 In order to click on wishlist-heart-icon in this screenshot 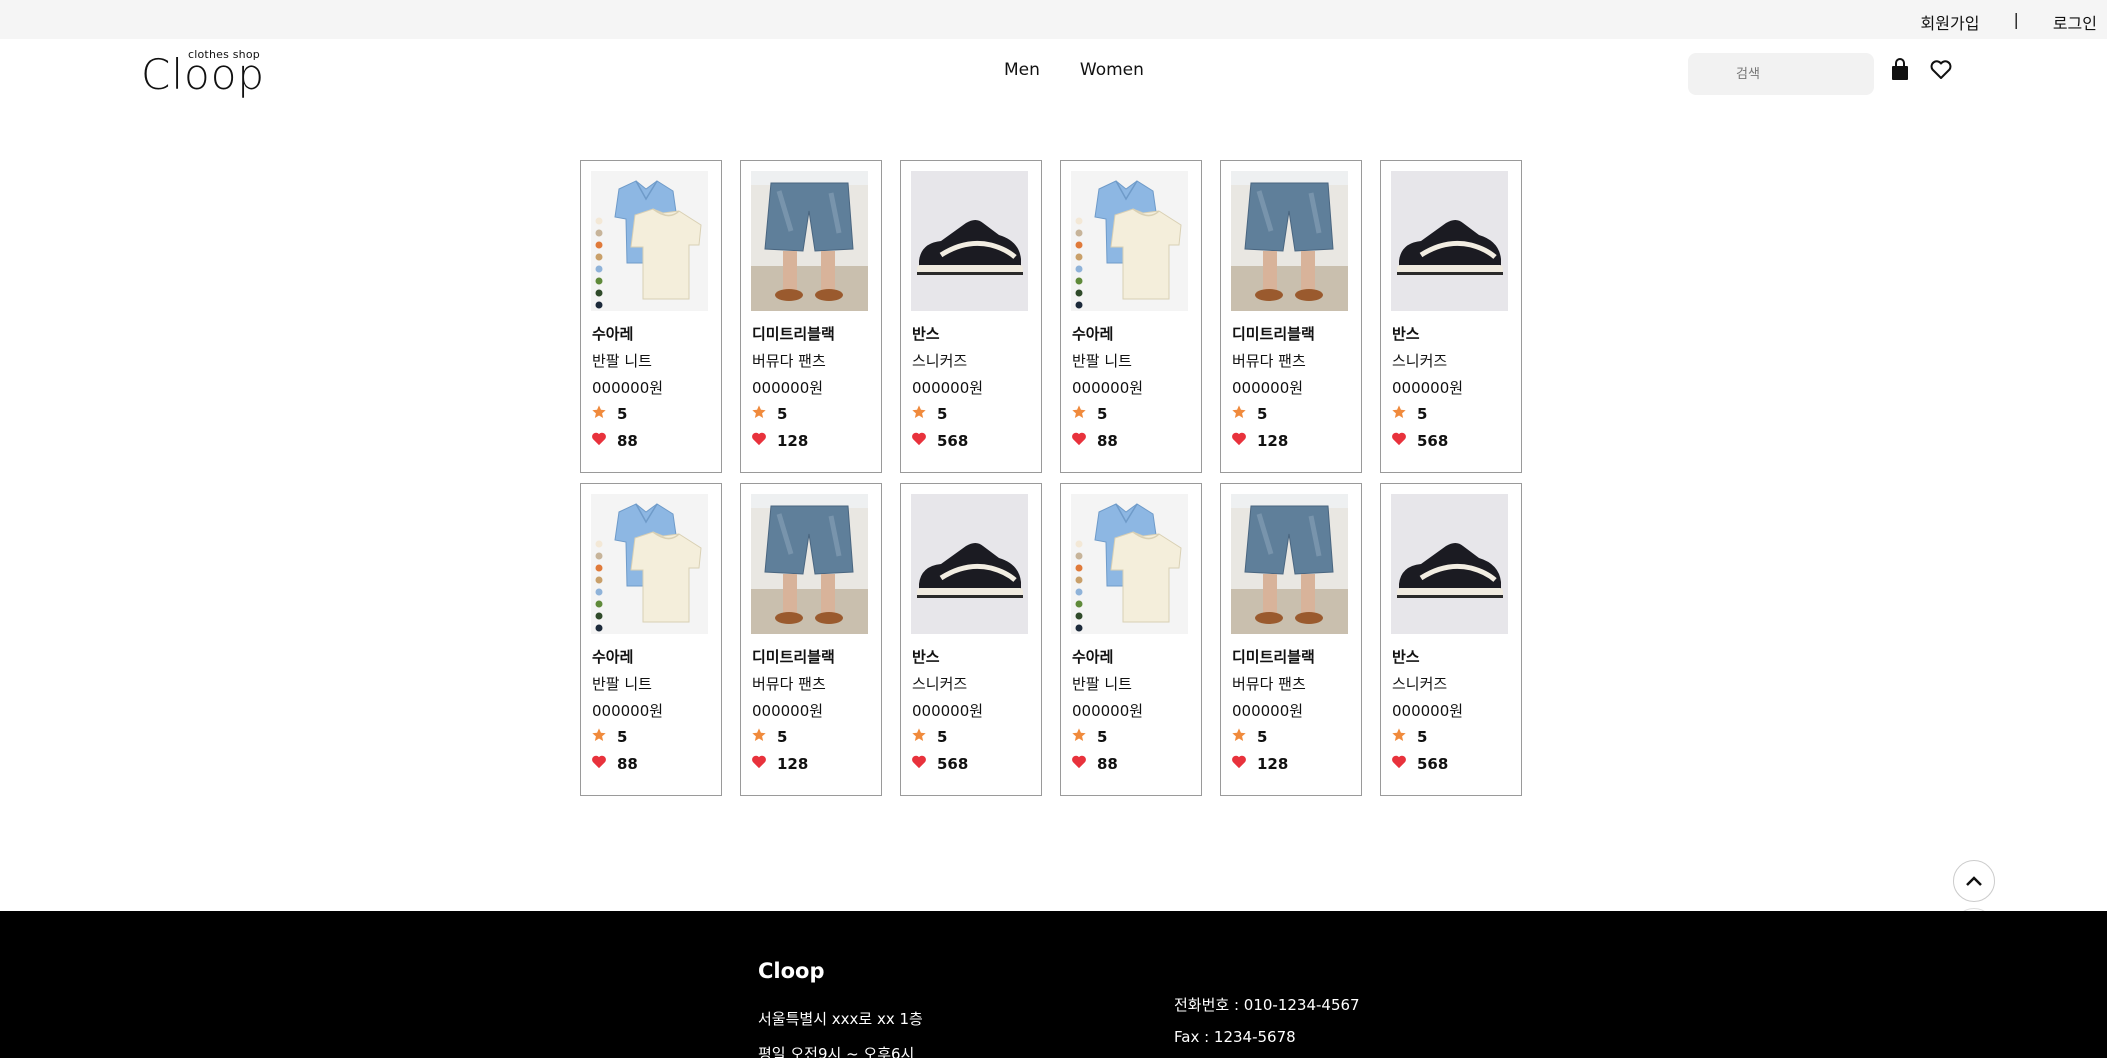, I will do `click(1941, 70)`.